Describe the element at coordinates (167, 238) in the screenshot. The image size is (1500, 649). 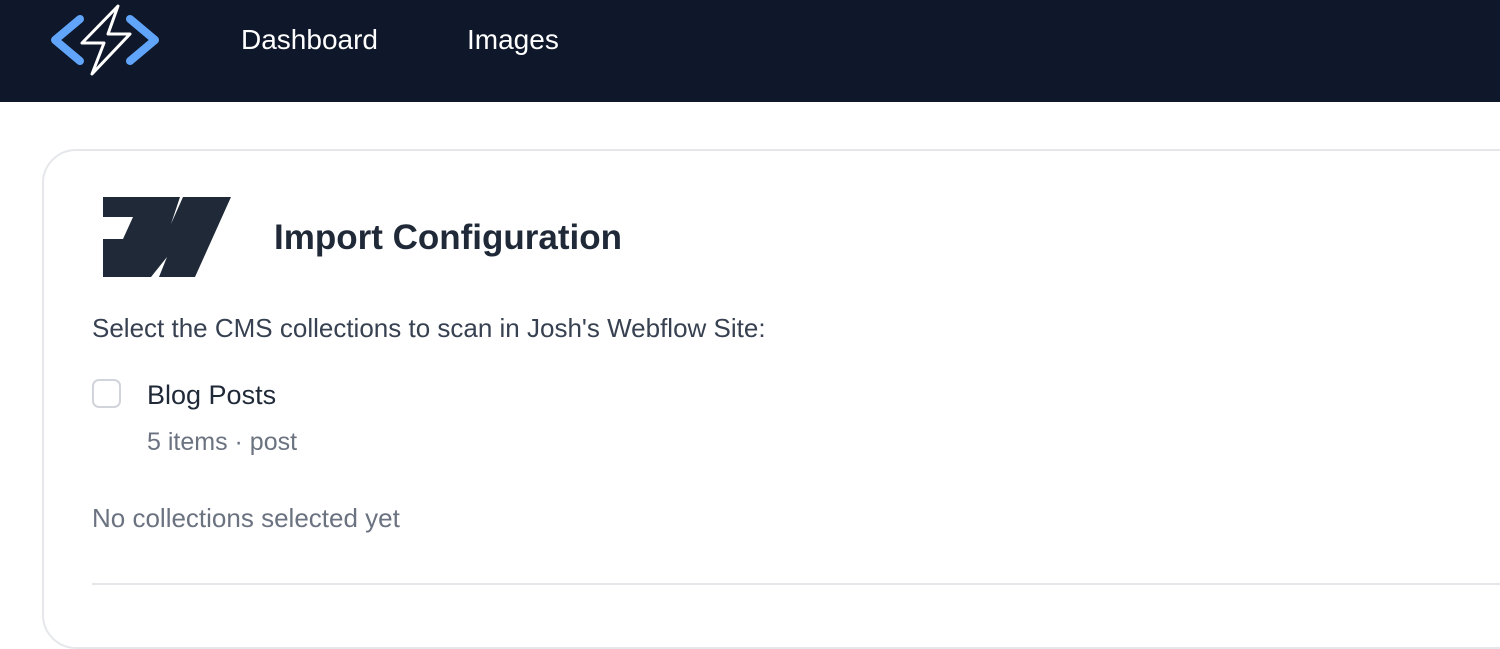
I see `webflow-logo-icon` at that location.